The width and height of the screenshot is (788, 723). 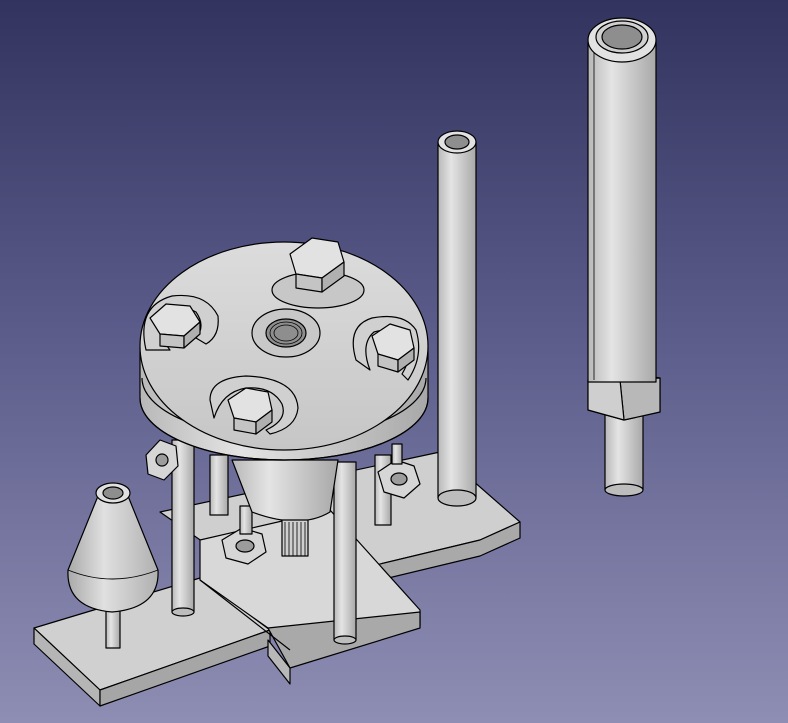 What do you see at coordinates (399, 471) in the screenshot?
I see `hex-nut` at bounding box center [399, 471].